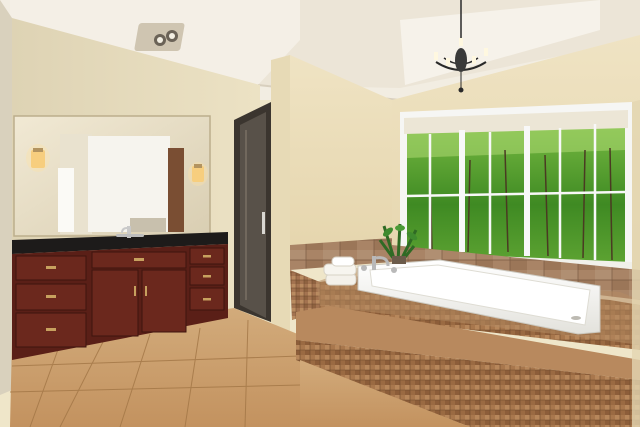 The image size is (640, 427). I want to click on shower-door, so click(252, 212).